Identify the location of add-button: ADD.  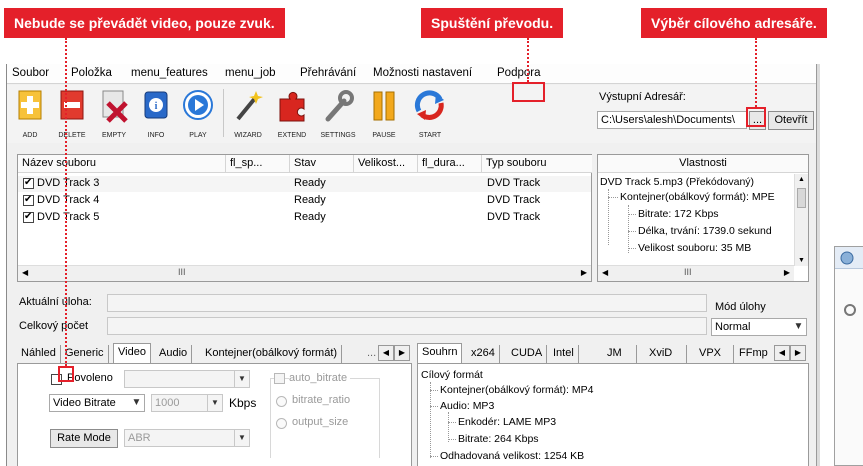
(30, 113).